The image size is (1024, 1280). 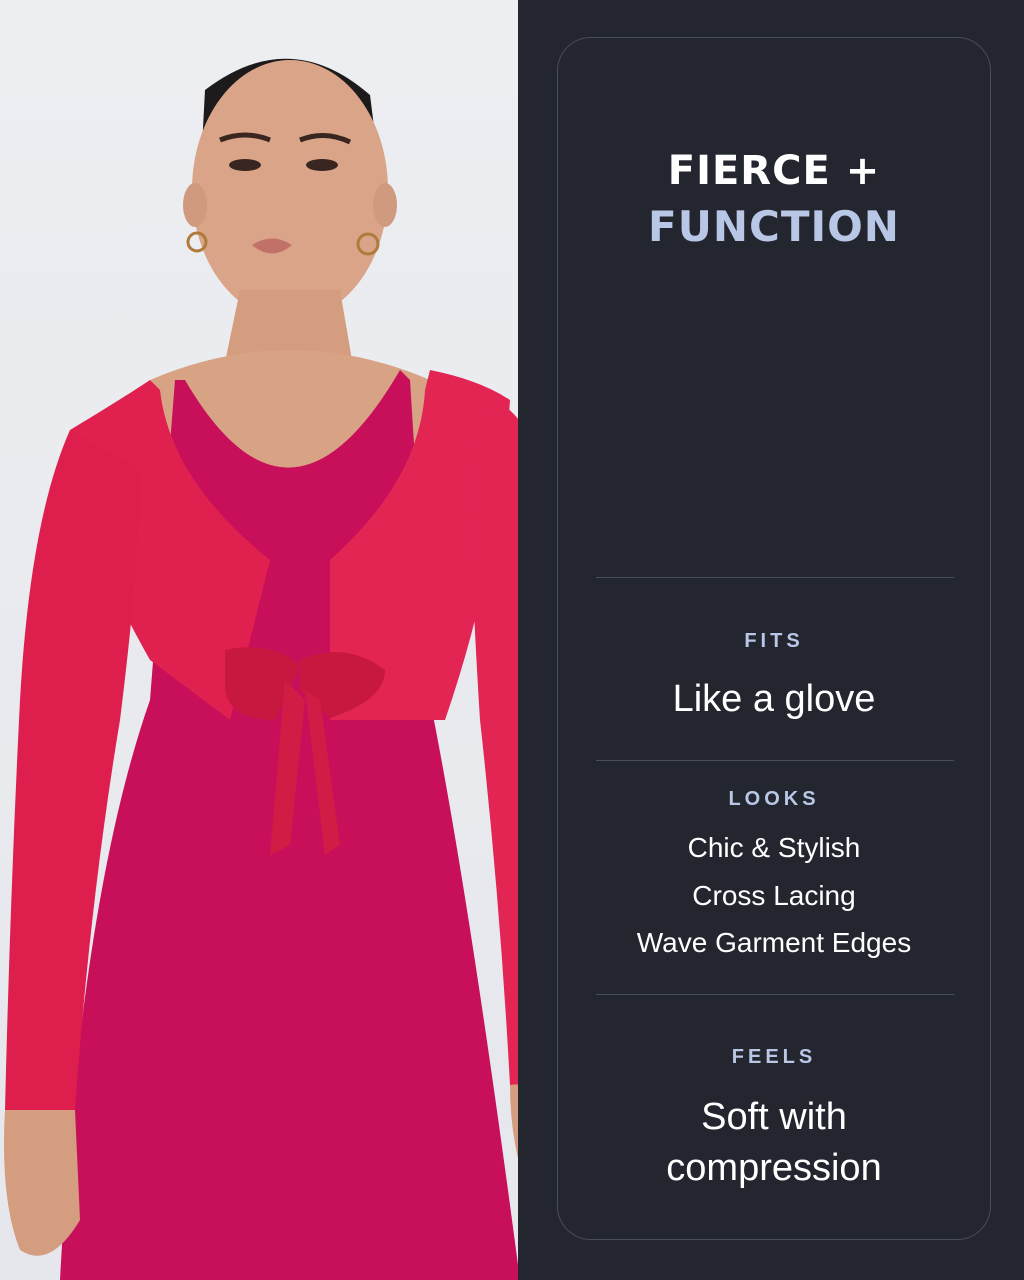 I want to click on headline-line-1: FIERCE +, so click(x=774, y=171).